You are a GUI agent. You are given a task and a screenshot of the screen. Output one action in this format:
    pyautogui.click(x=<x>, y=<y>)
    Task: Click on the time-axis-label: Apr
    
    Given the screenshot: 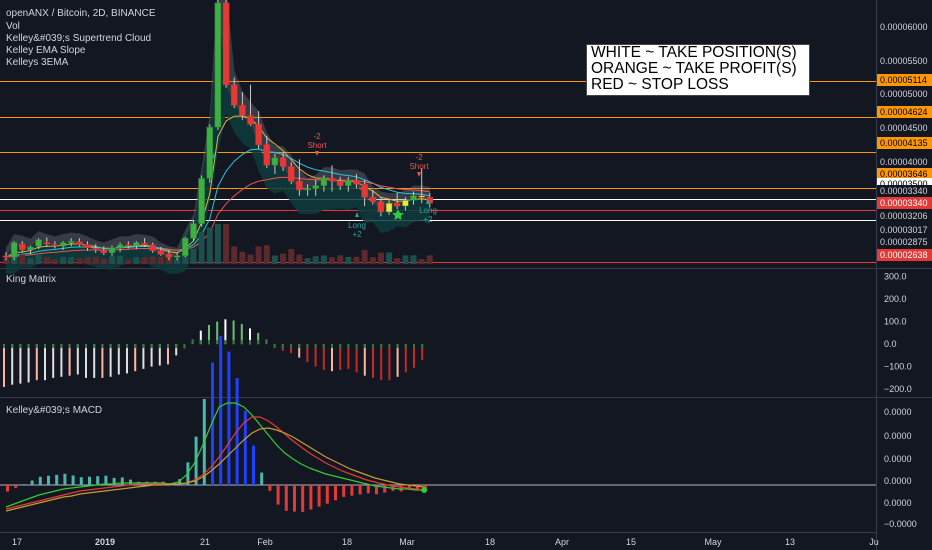 What is the action you would take?
    pyautogui.click(x=562, y=542)
    